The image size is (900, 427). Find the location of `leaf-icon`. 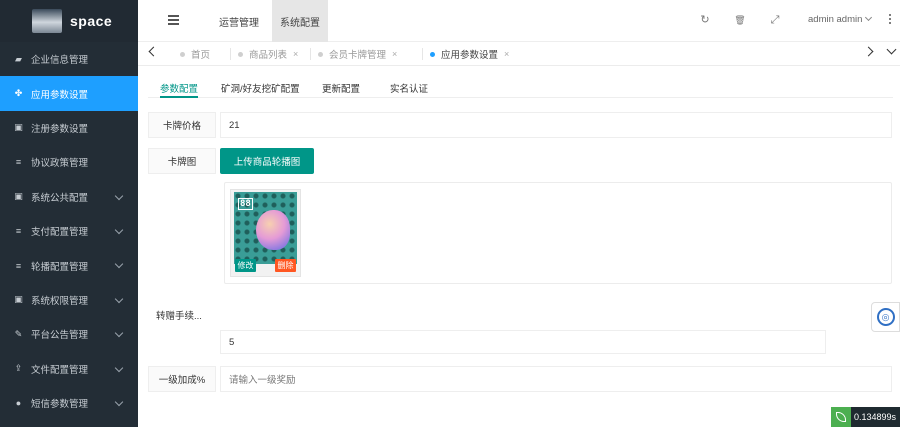

leaf-icon is located at coordinates (841, 417).